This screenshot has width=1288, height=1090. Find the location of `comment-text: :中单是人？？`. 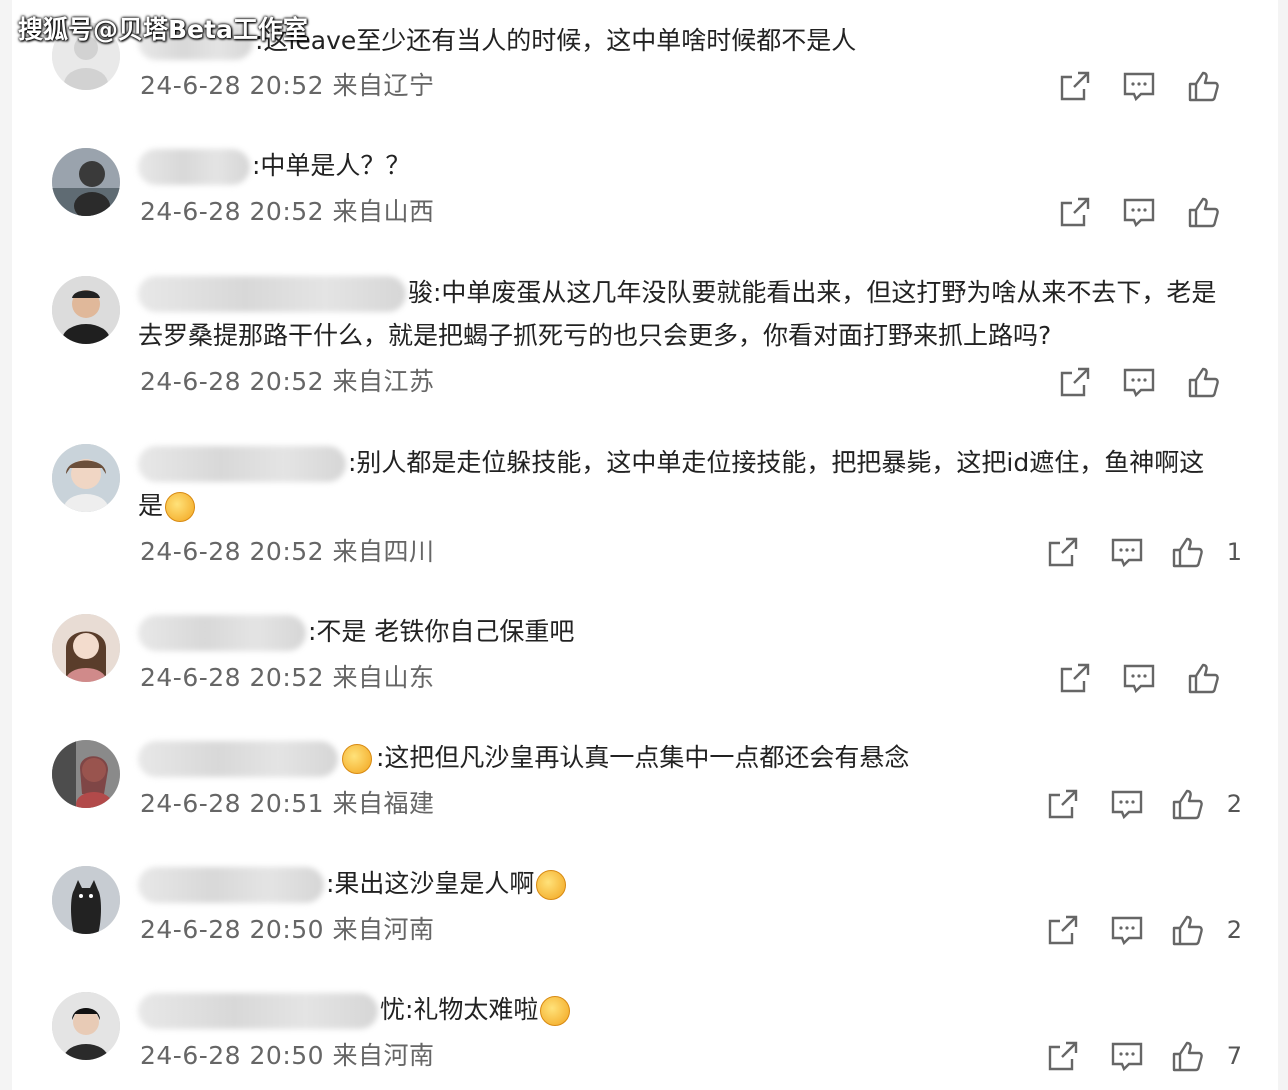

comment-text: :中单是人？？ is located at coordinates (693, 165).